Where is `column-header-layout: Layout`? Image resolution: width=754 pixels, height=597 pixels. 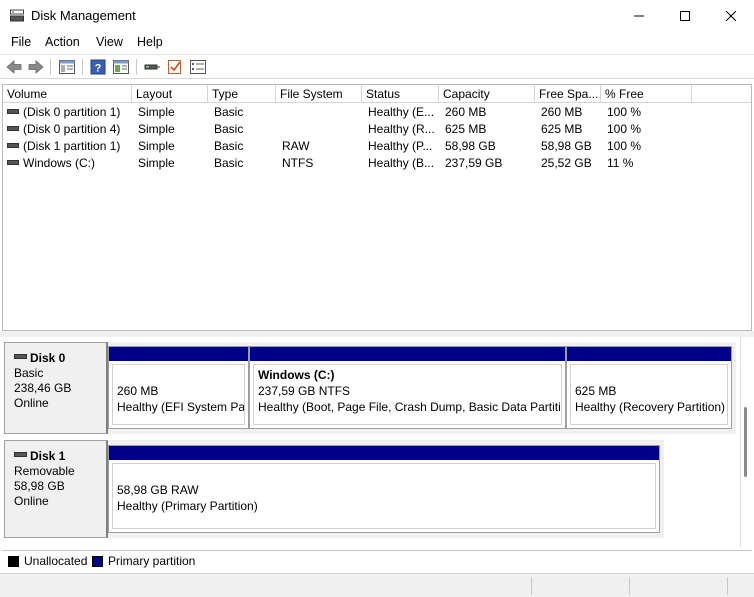 column-header-layout: Layout is located at coordinates (170, 94).